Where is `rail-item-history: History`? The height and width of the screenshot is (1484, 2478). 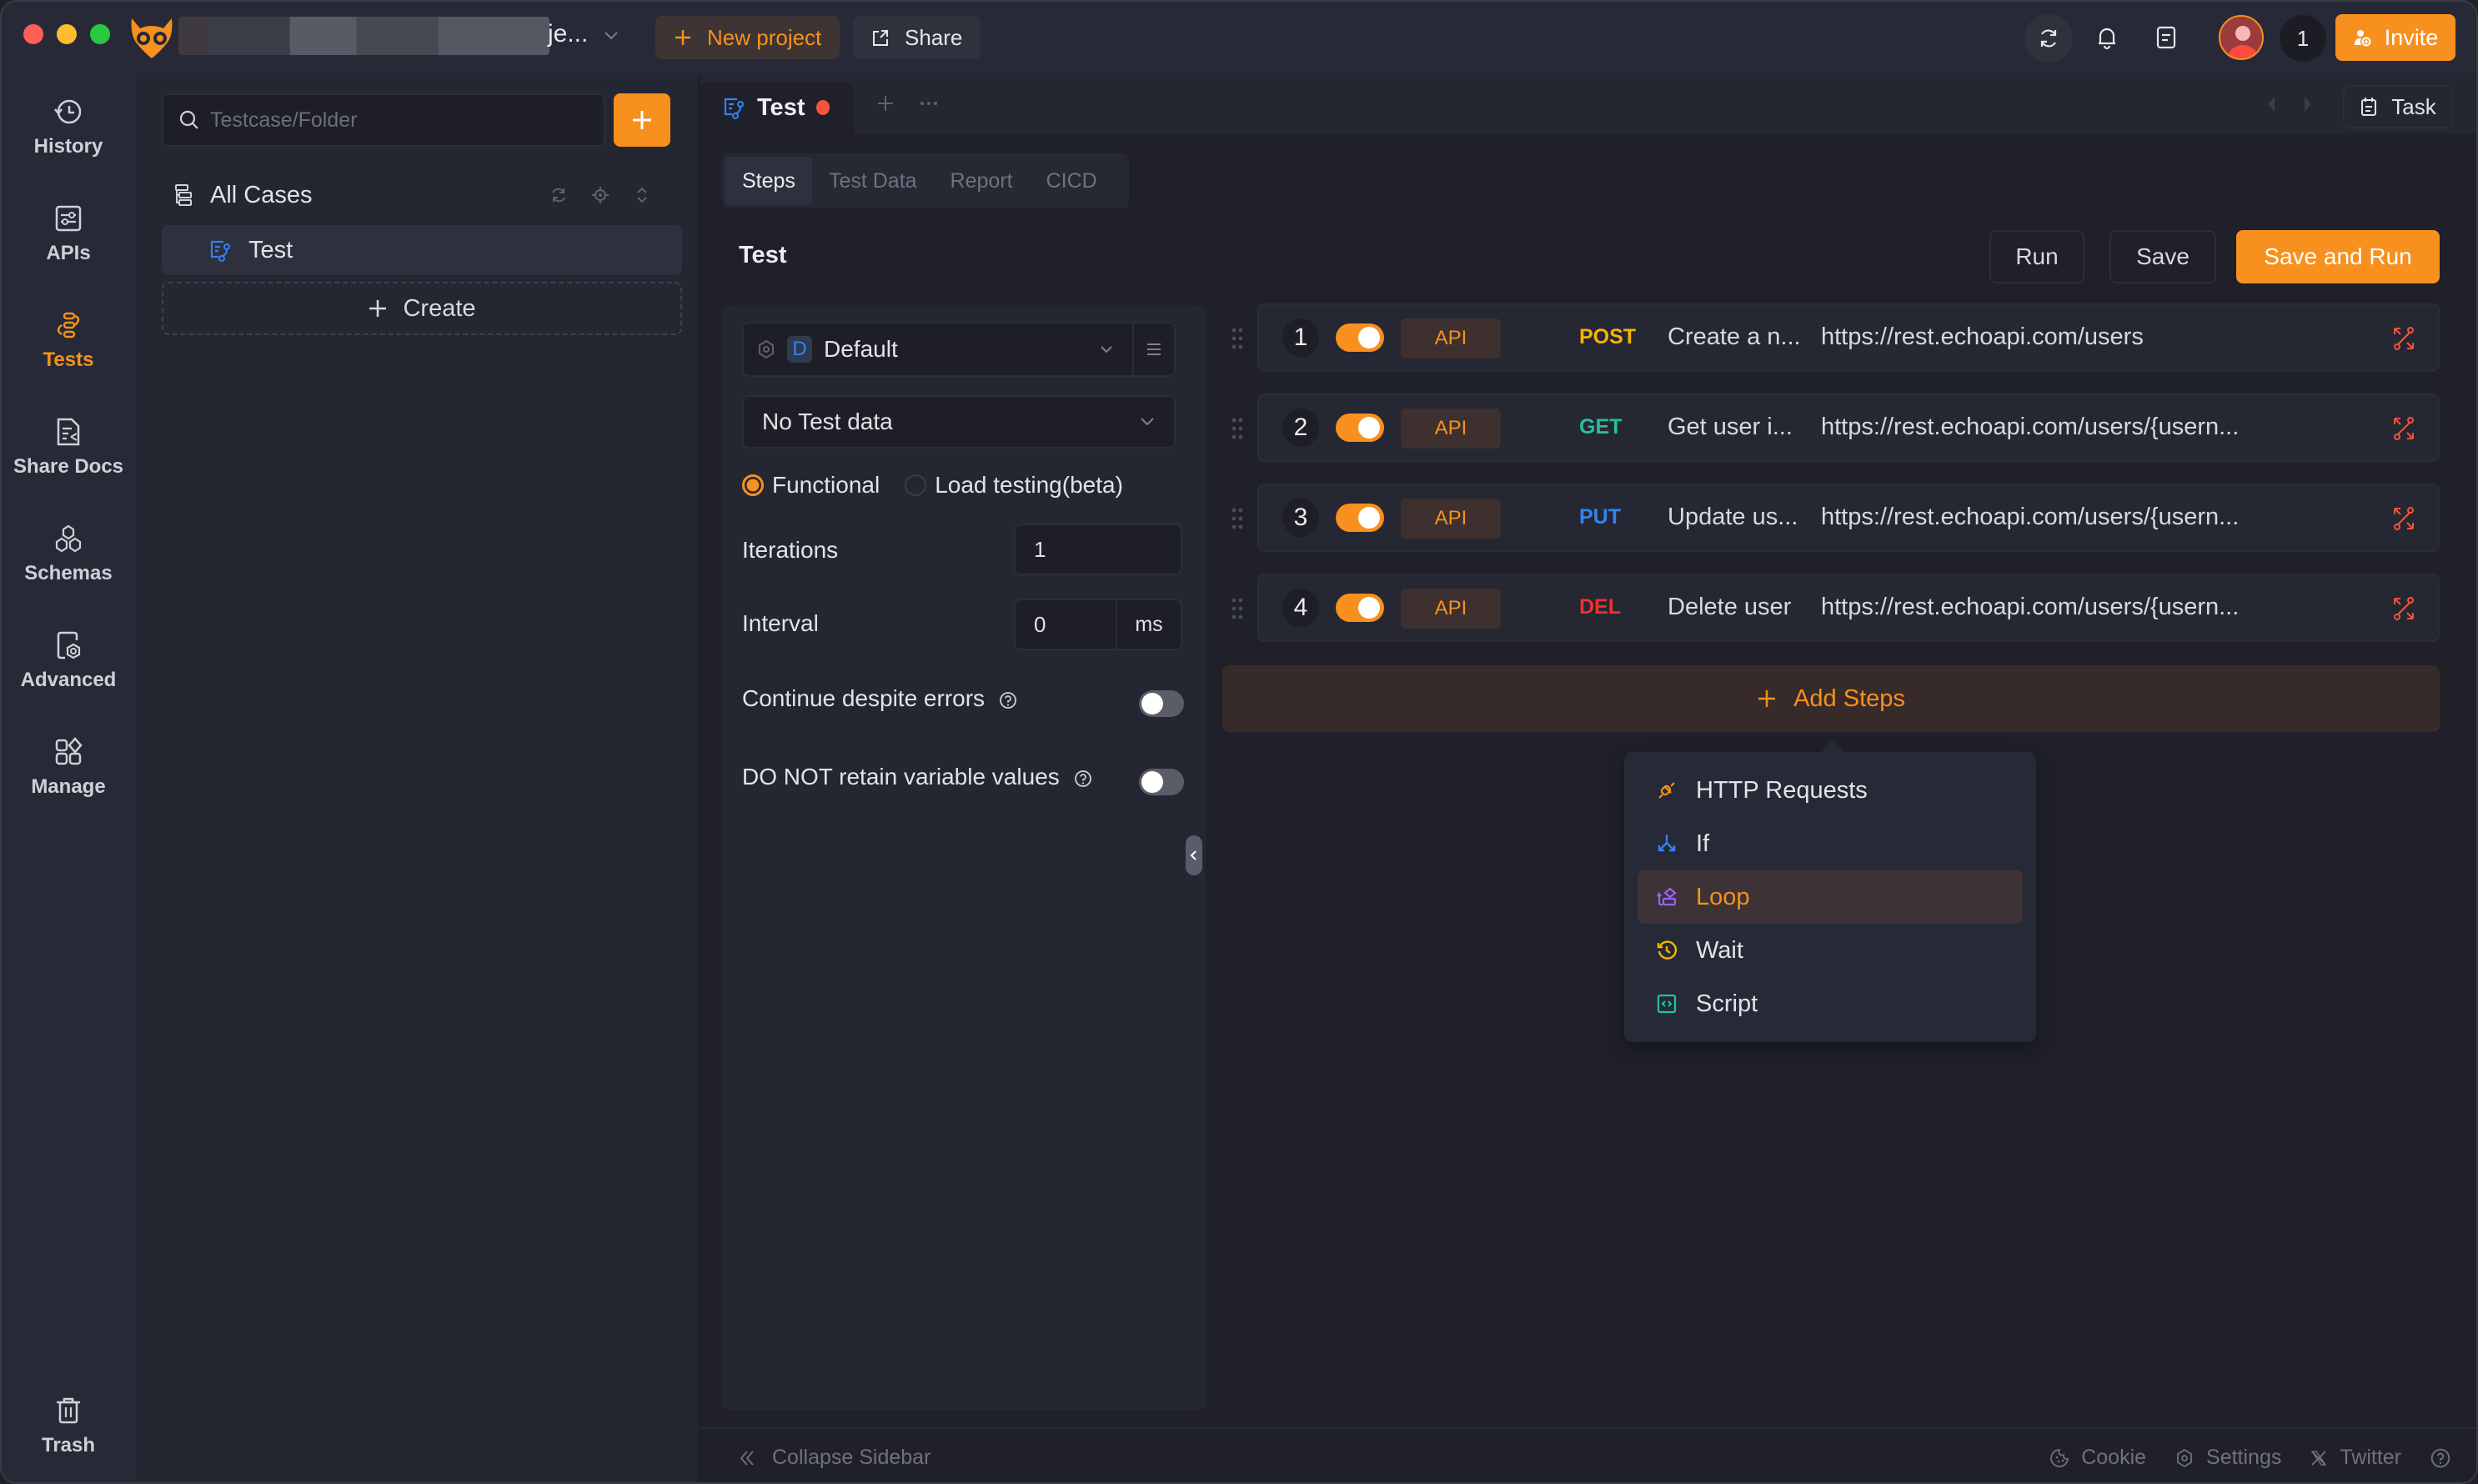
rail-item-history: History is located at coordinates (69, 141).